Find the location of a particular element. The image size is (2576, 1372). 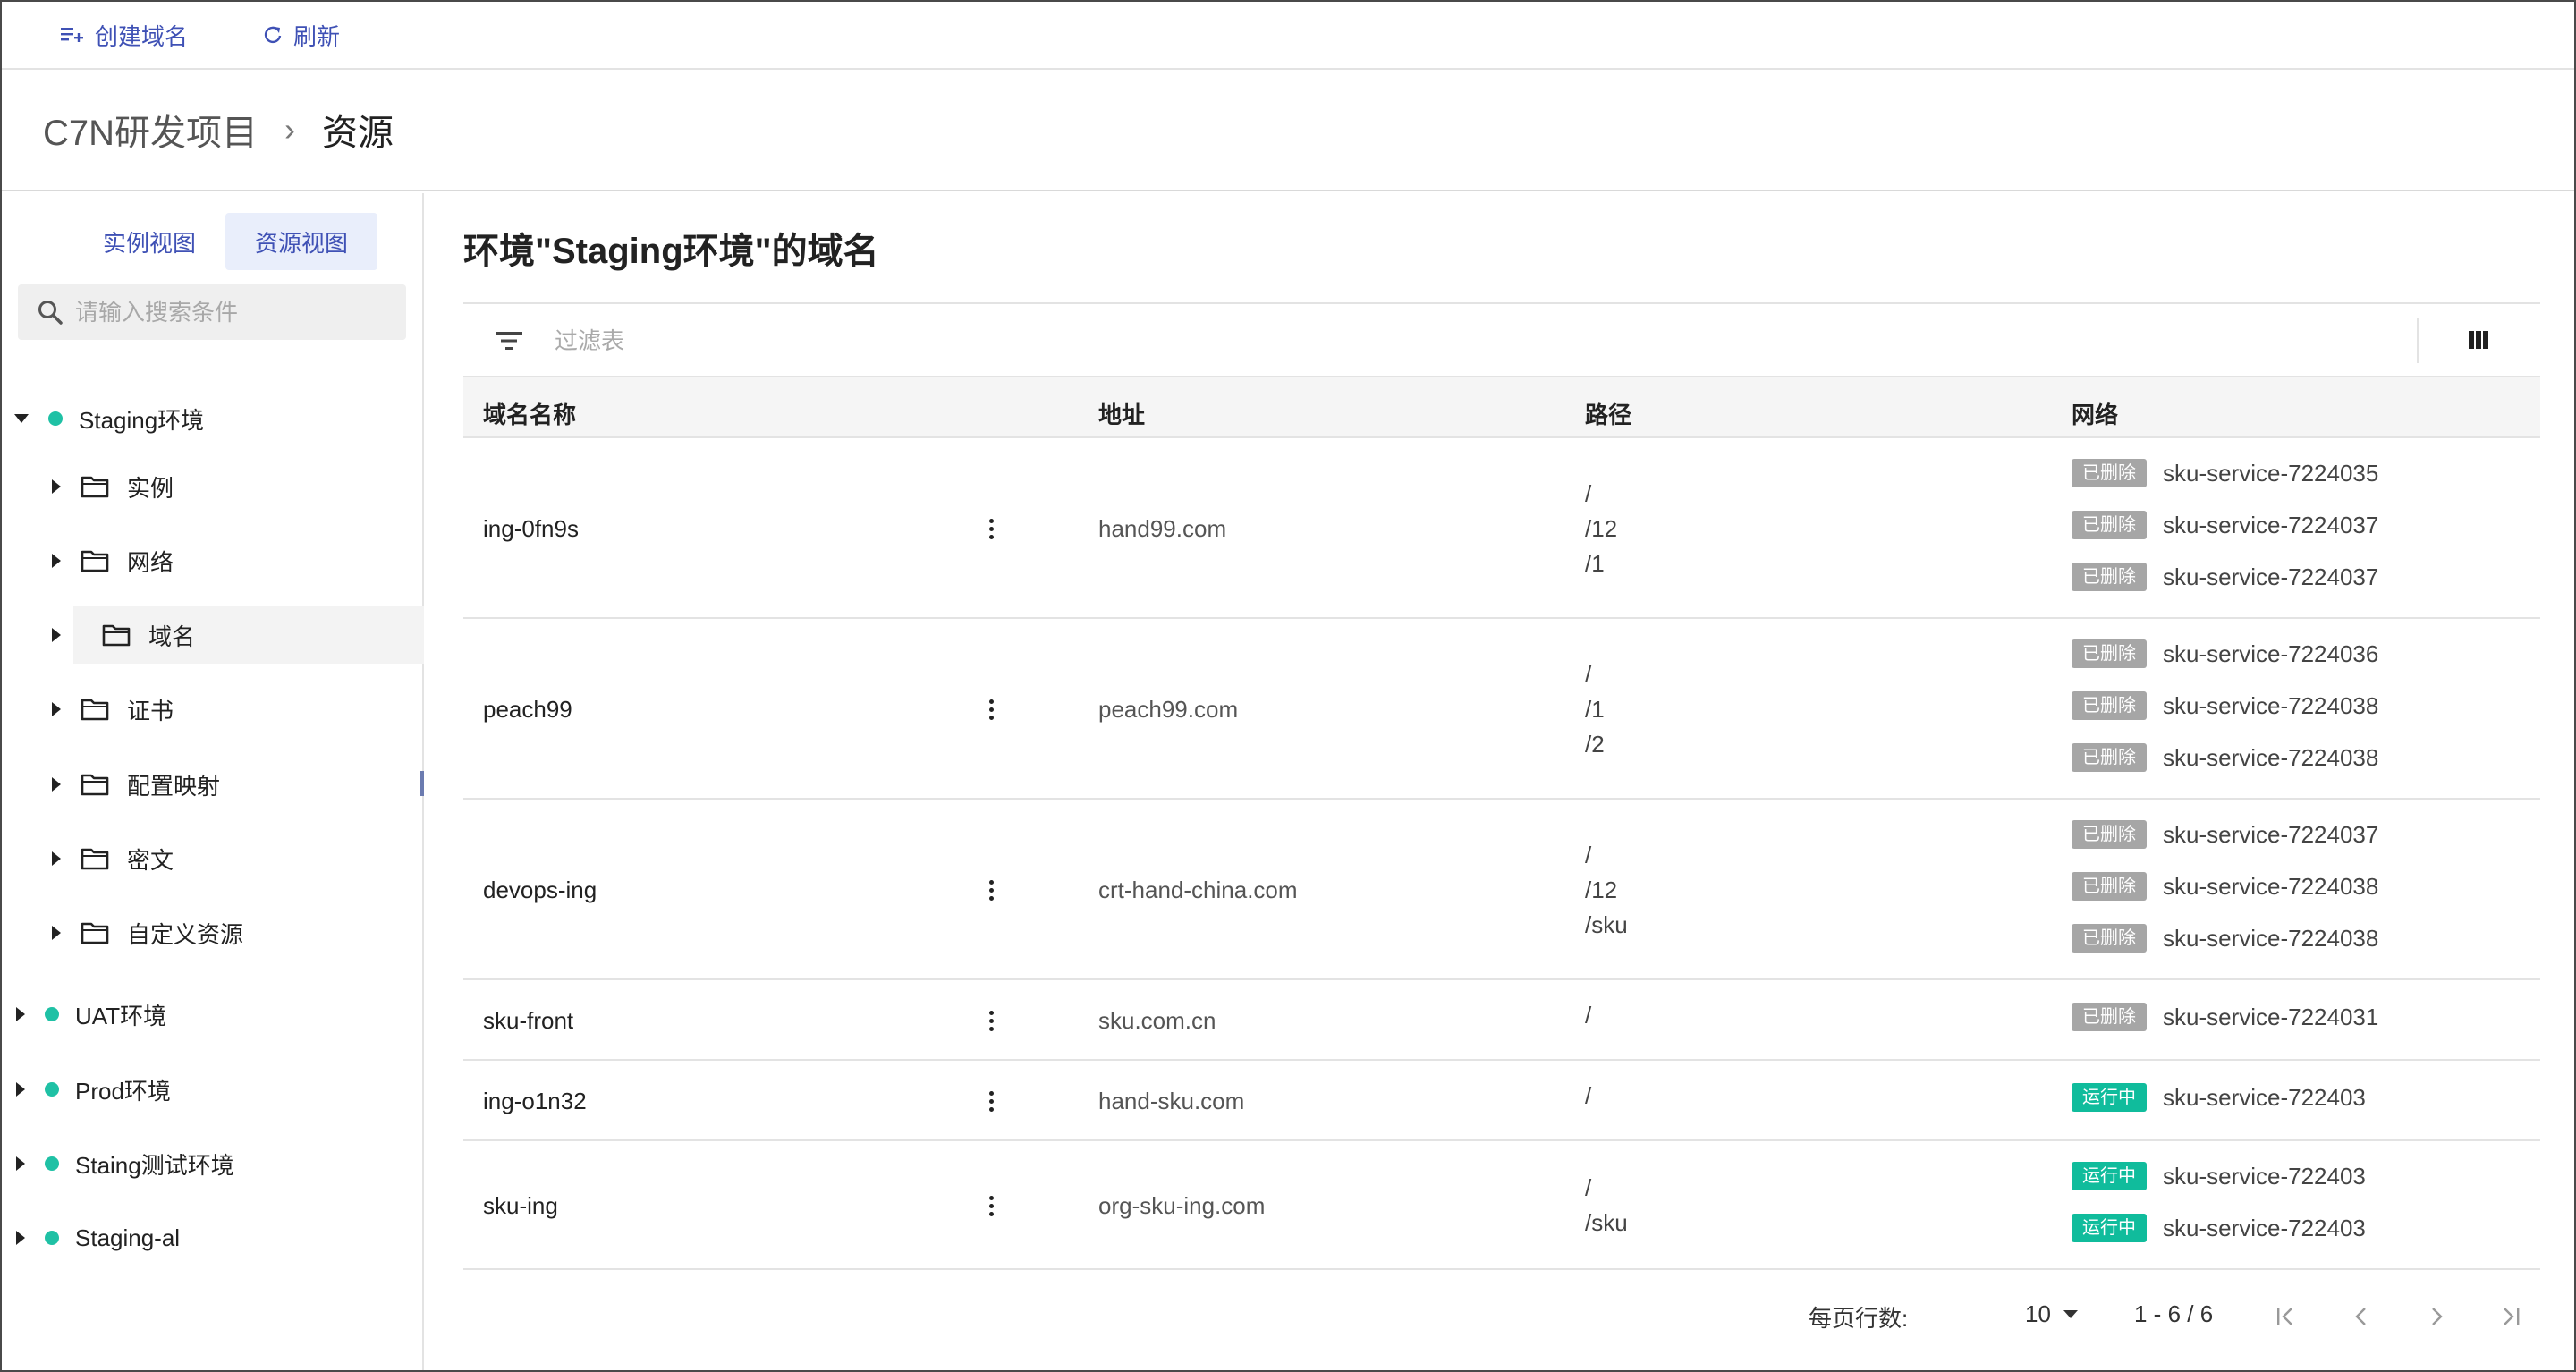

tree-item: 实例 is located at coordinates (113, 486).